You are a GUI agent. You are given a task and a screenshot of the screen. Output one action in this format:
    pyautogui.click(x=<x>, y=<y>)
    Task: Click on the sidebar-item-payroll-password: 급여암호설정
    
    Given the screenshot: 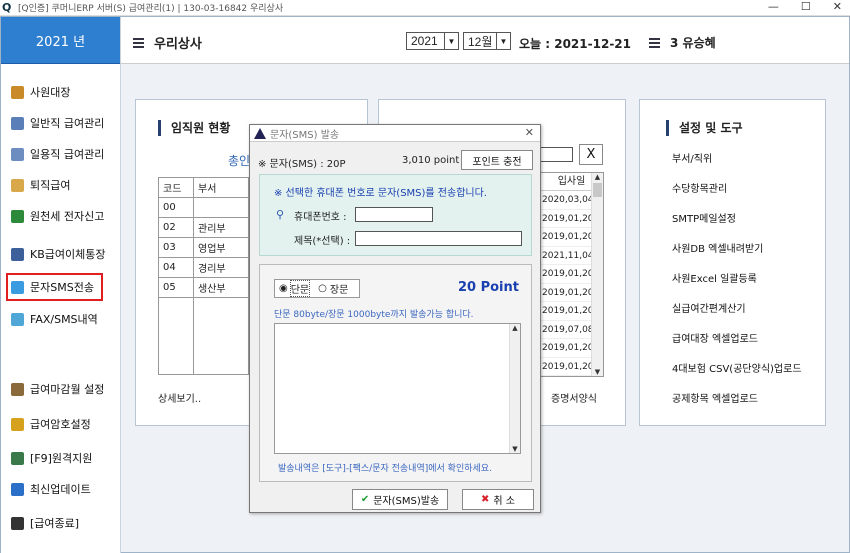 What is the action you would take?
    pyautogui.click(x=51, y=424)
    